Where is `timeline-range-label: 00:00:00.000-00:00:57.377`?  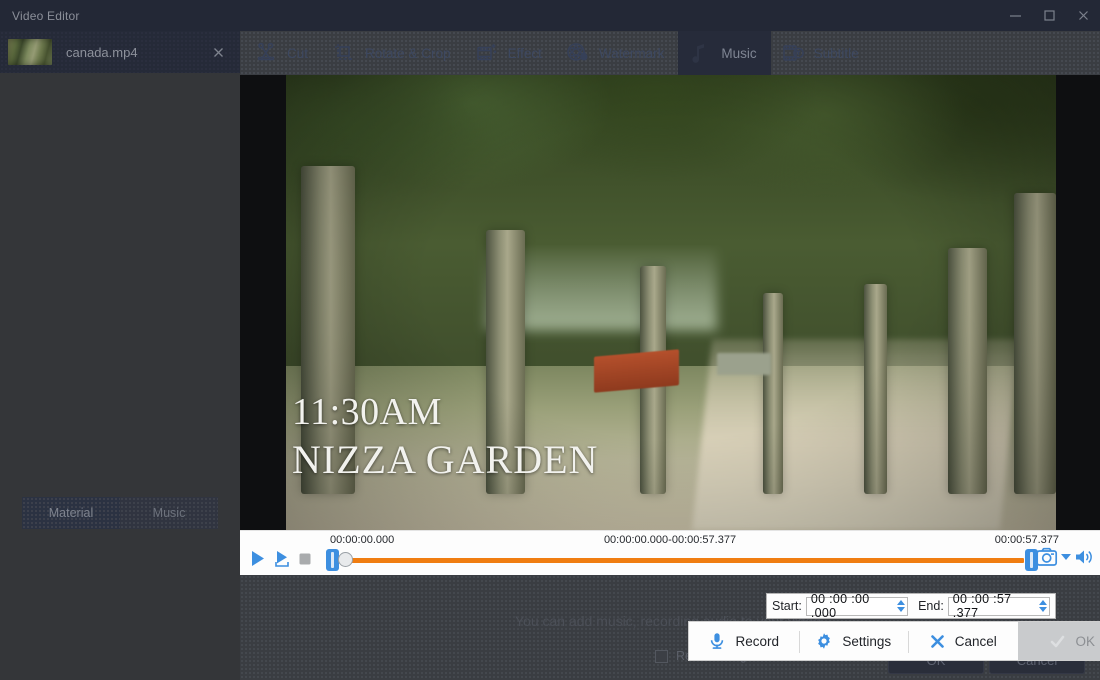
timeline-range-label: 00:00:00.000-00:00:57.377 is located at coordinates (670, 540).